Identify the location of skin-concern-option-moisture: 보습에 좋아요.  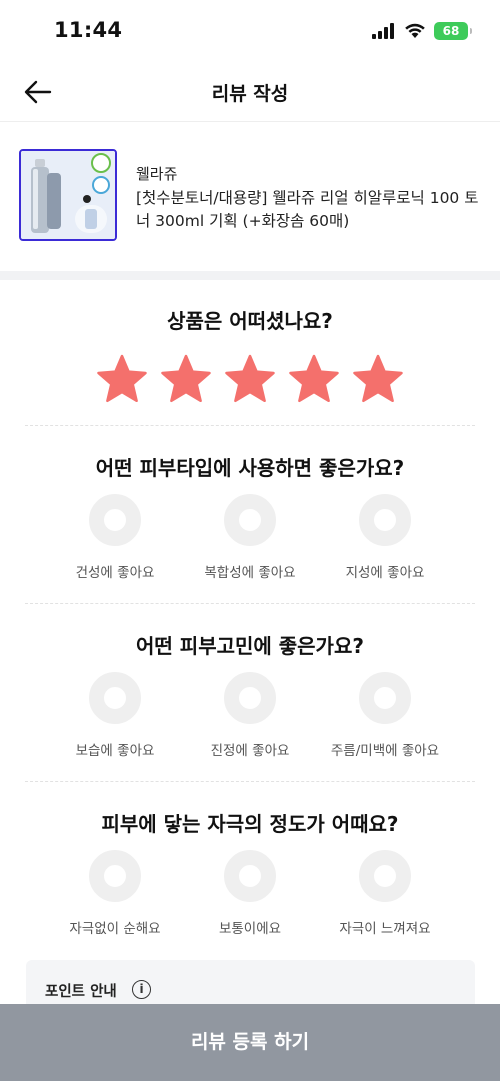
(115, 715).